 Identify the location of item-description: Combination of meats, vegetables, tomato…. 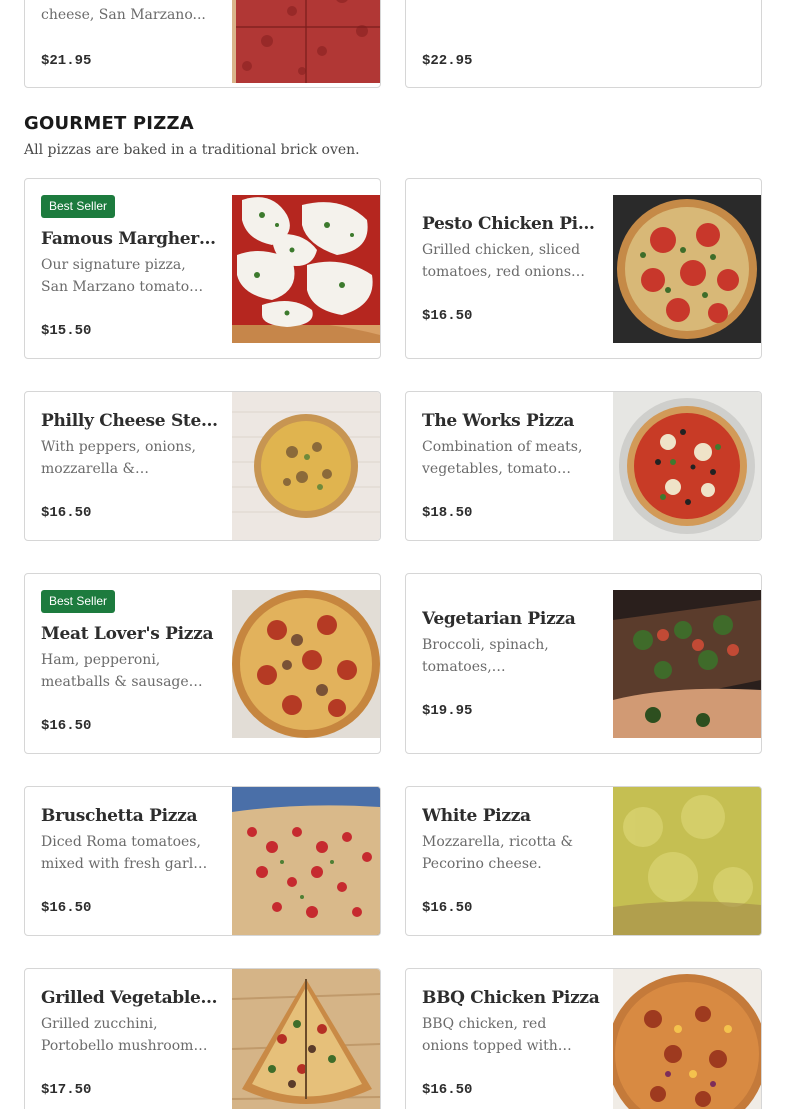
(502, 458).